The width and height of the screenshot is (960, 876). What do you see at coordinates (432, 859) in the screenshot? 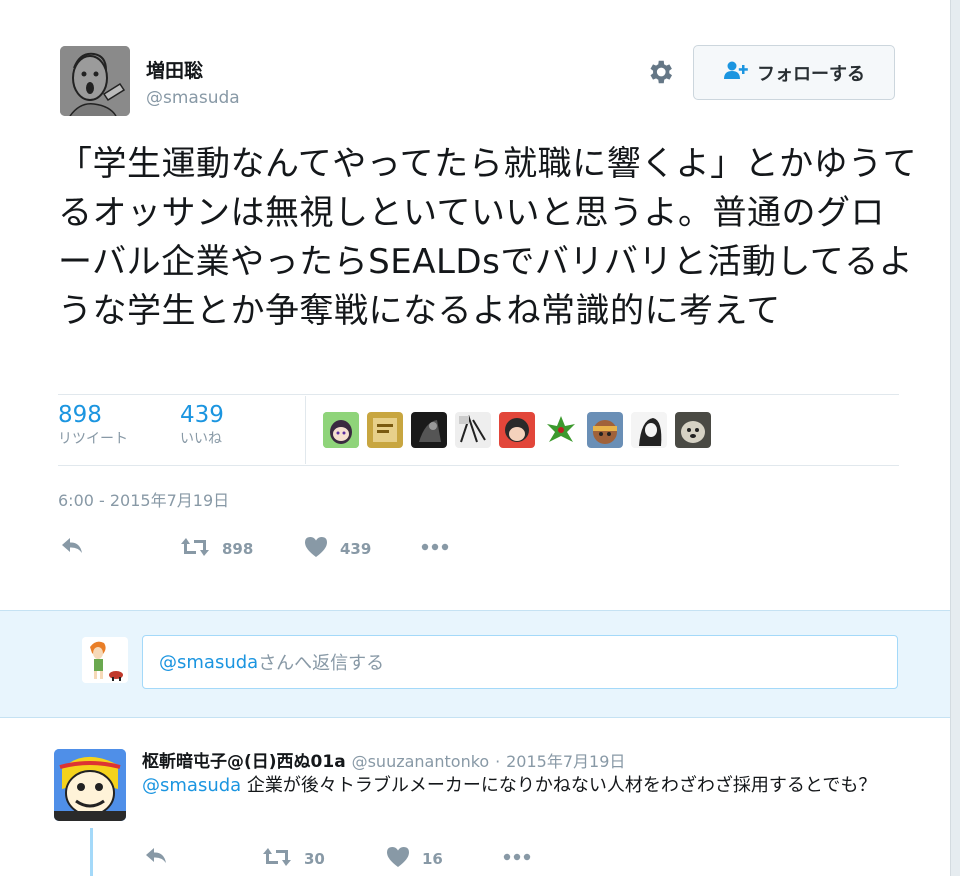
I see `reply-like-count: 16` at bounding box center [432, 859].